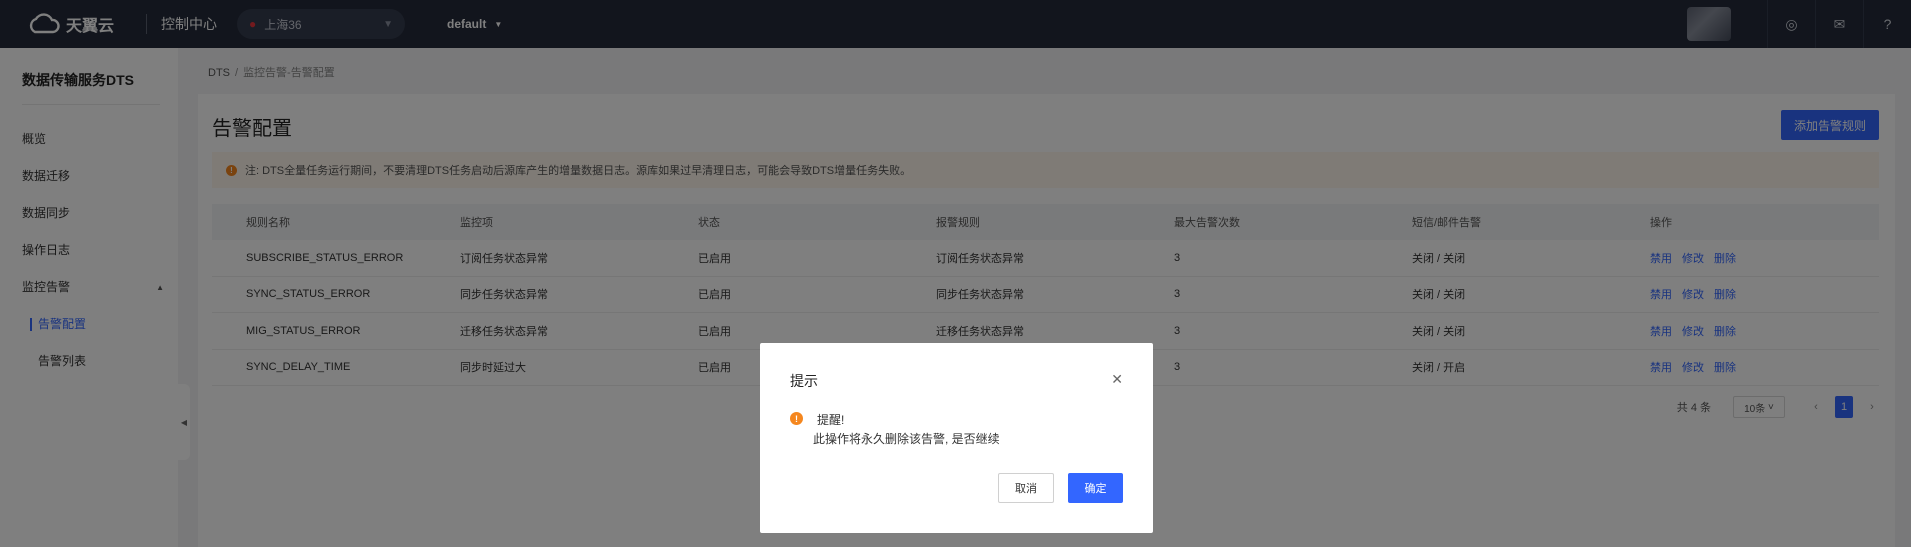  Describe the element at coordinates (804, 381) in the screenshot. I see `dialog-title: 提示` at that location.